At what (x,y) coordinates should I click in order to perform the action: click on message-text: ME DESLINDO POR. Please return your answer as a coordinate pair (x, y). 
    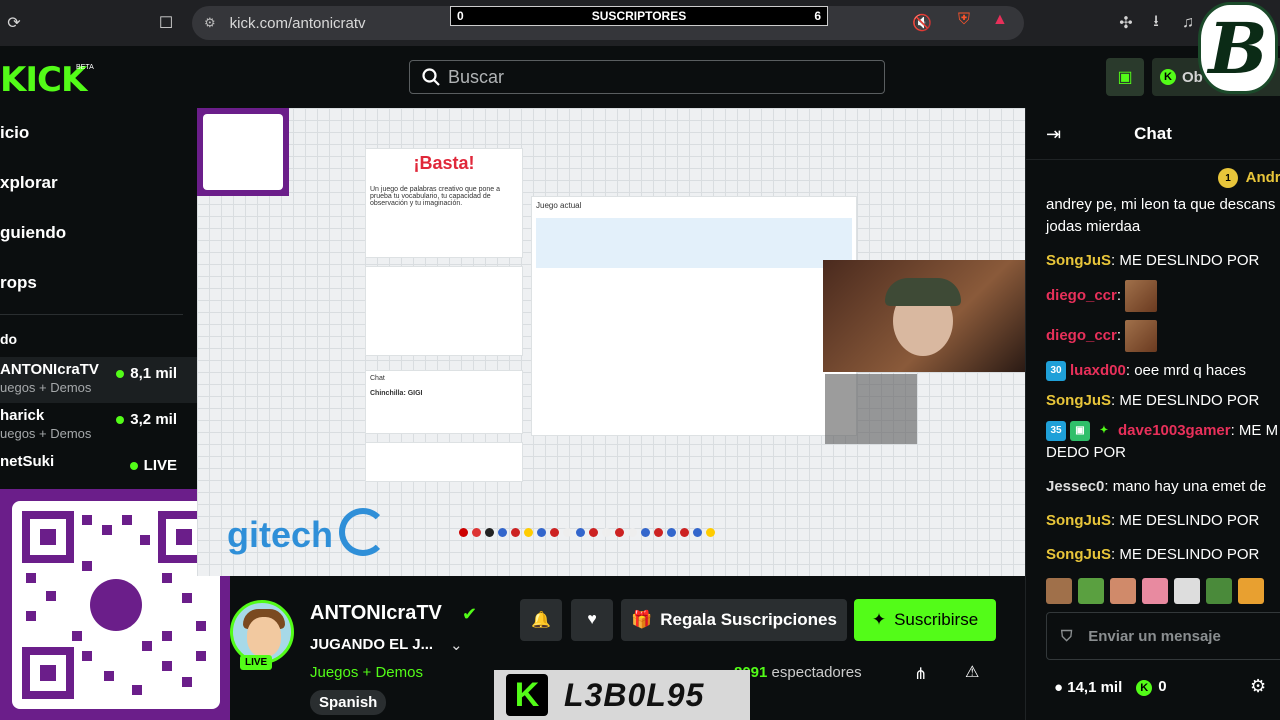
    Looking at the image, I should click on (1187, 260).